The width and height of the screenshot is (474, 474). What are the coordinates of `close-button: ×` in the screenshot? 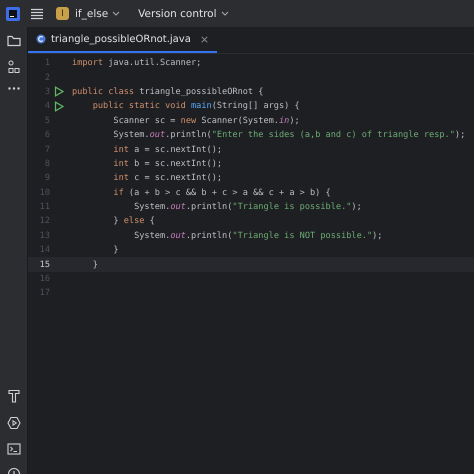 It's located at (205, 39).